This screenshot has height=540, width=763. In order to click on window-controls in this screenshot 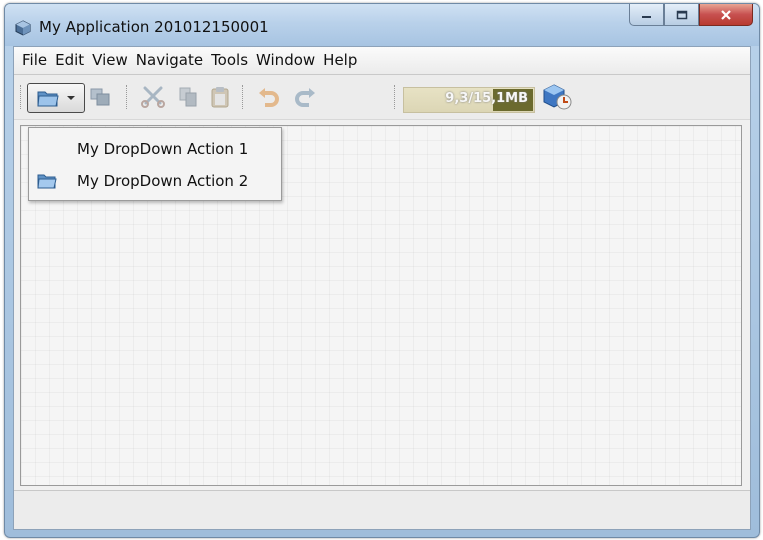, I will do `click(691, 15)`.